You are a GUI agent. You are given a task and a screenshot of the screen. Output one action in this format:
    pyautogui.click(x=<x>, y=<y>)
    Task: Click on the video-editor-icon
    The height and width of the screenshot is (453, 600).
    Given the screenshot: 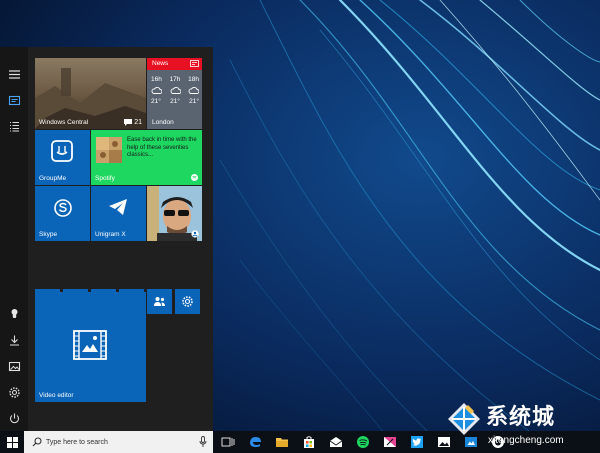 What is the action you would take?
    pyautogui.click(x=90, y=345)
    